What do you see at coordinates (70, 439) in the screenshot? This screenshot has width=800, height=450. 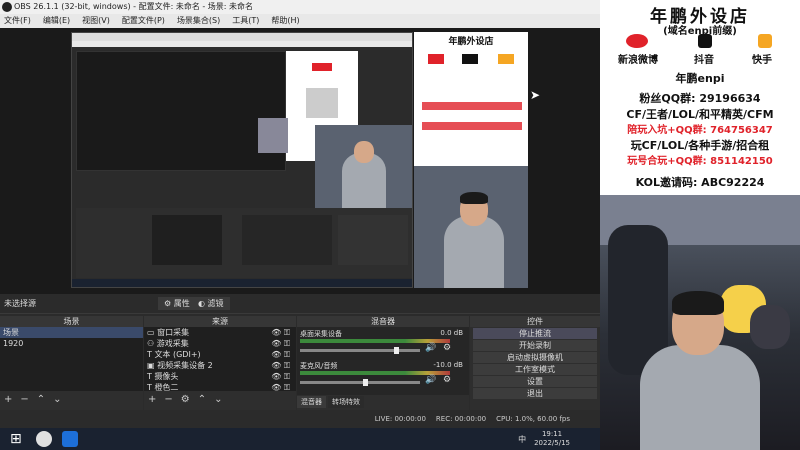 I see `app-taskbar-icon` at bounding box center [70, 439].